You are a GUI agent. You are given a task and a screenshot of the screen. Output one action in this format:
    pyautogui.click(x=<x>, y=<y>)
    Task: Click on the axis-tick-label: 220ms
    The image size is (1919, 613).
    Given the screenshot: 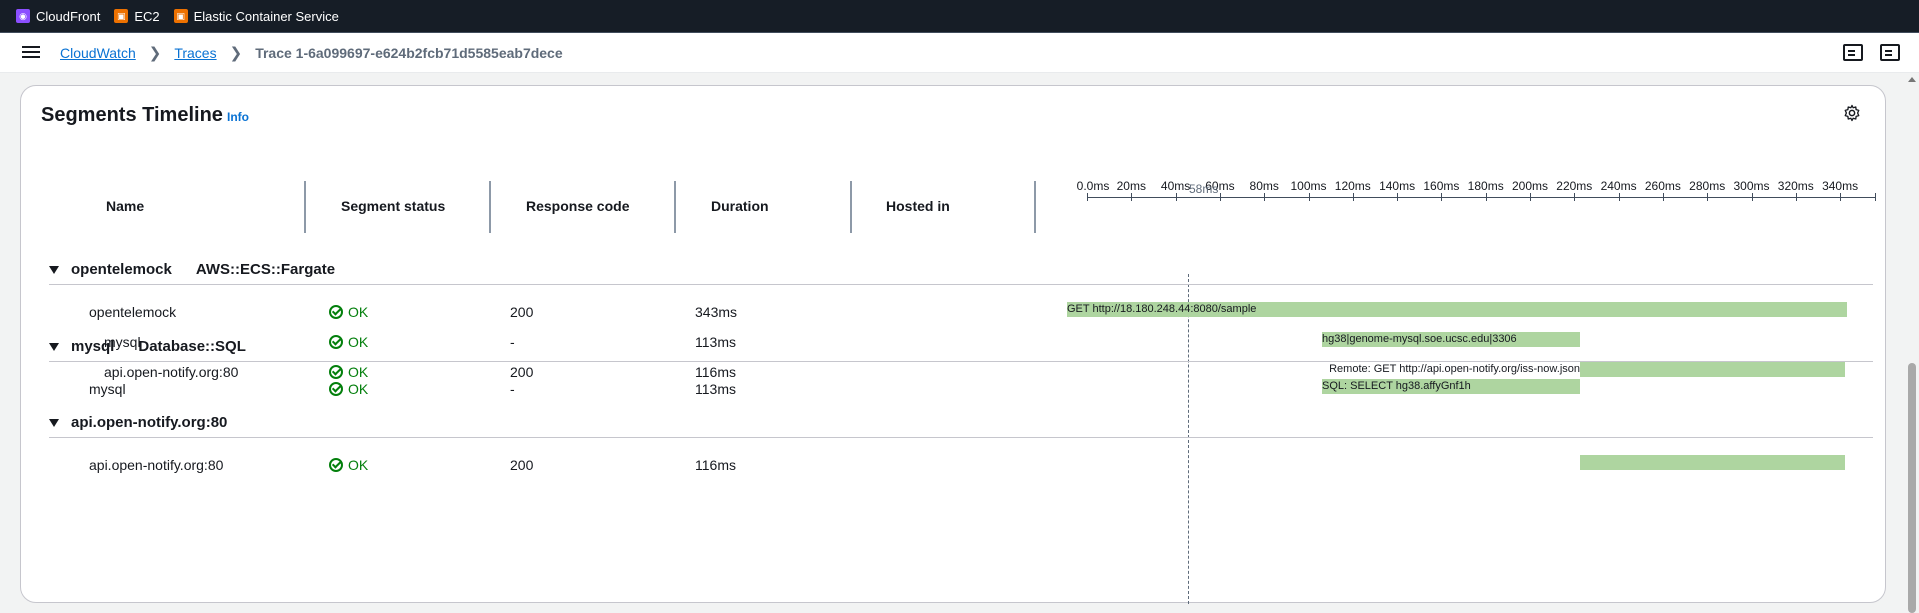 What is the action you would take?
    pyautogui.click(x=1574, y=186)
    